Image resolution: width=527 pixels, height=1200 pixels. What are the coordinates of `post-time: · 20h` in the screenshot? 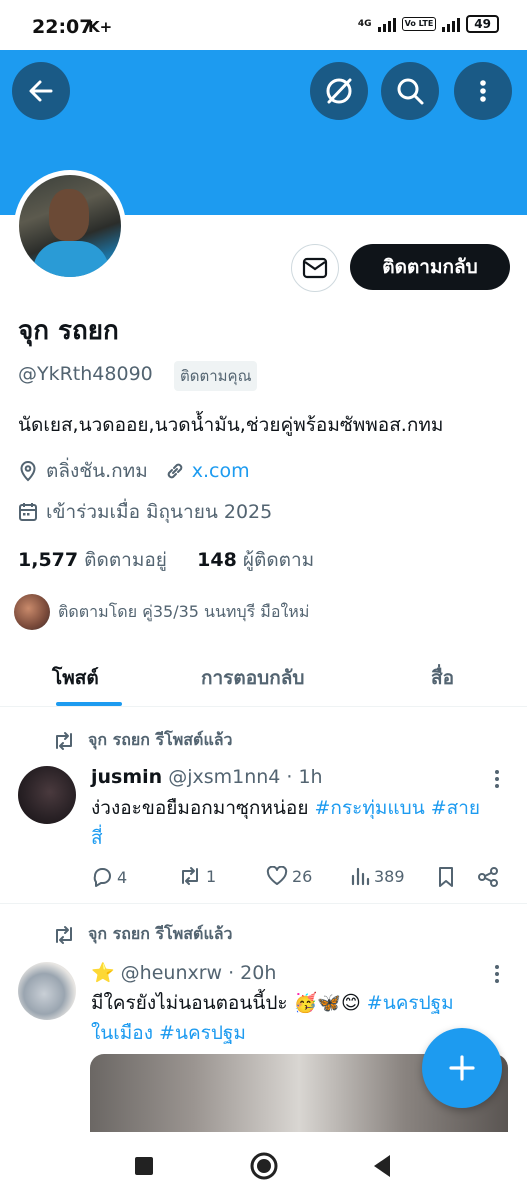 It's located at (252, 972).